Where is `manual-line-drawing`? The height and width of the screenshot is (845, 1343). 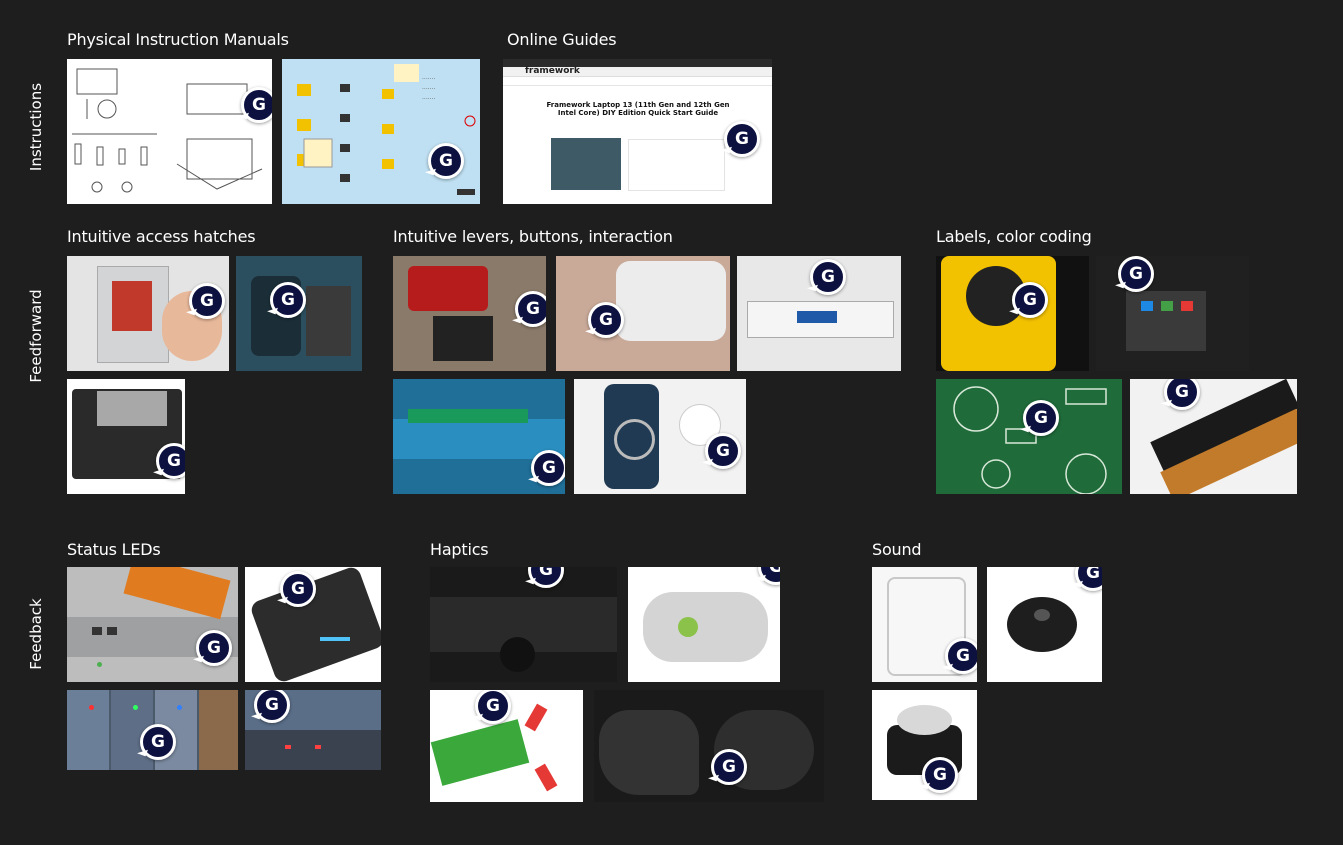 manual-line-drawing is located at coordinates (167, 130).